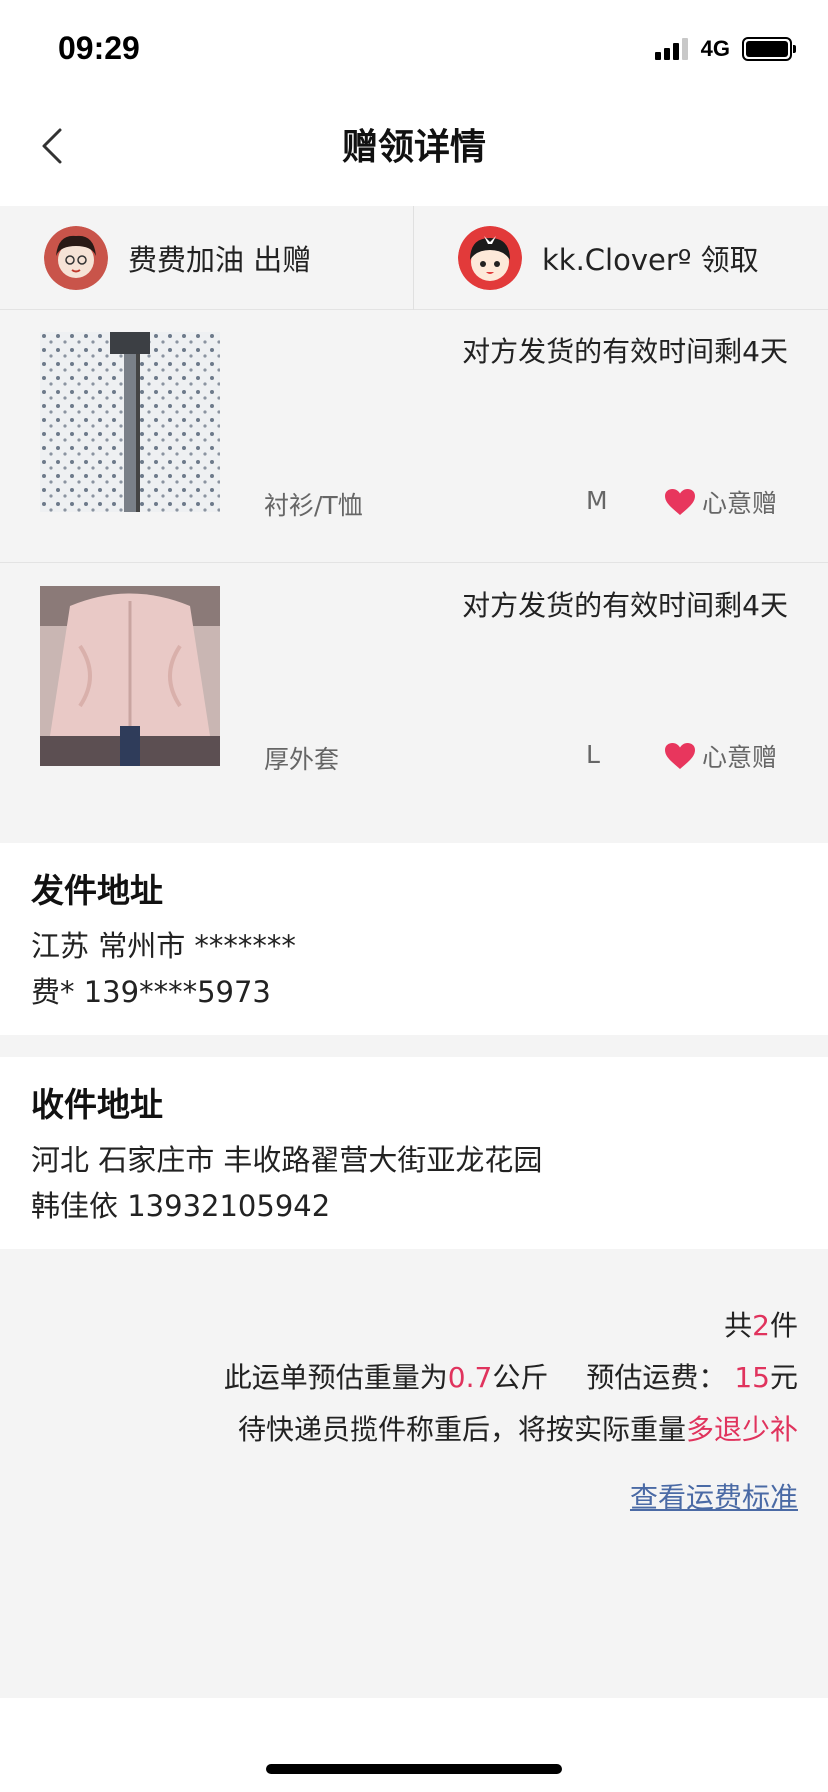 Image resolution: width=828 pixels, height=1792 pixels. Describe the element at coordinates (520, 1377) in the screenshot. I see `weight-unit: 公斤` at that location.